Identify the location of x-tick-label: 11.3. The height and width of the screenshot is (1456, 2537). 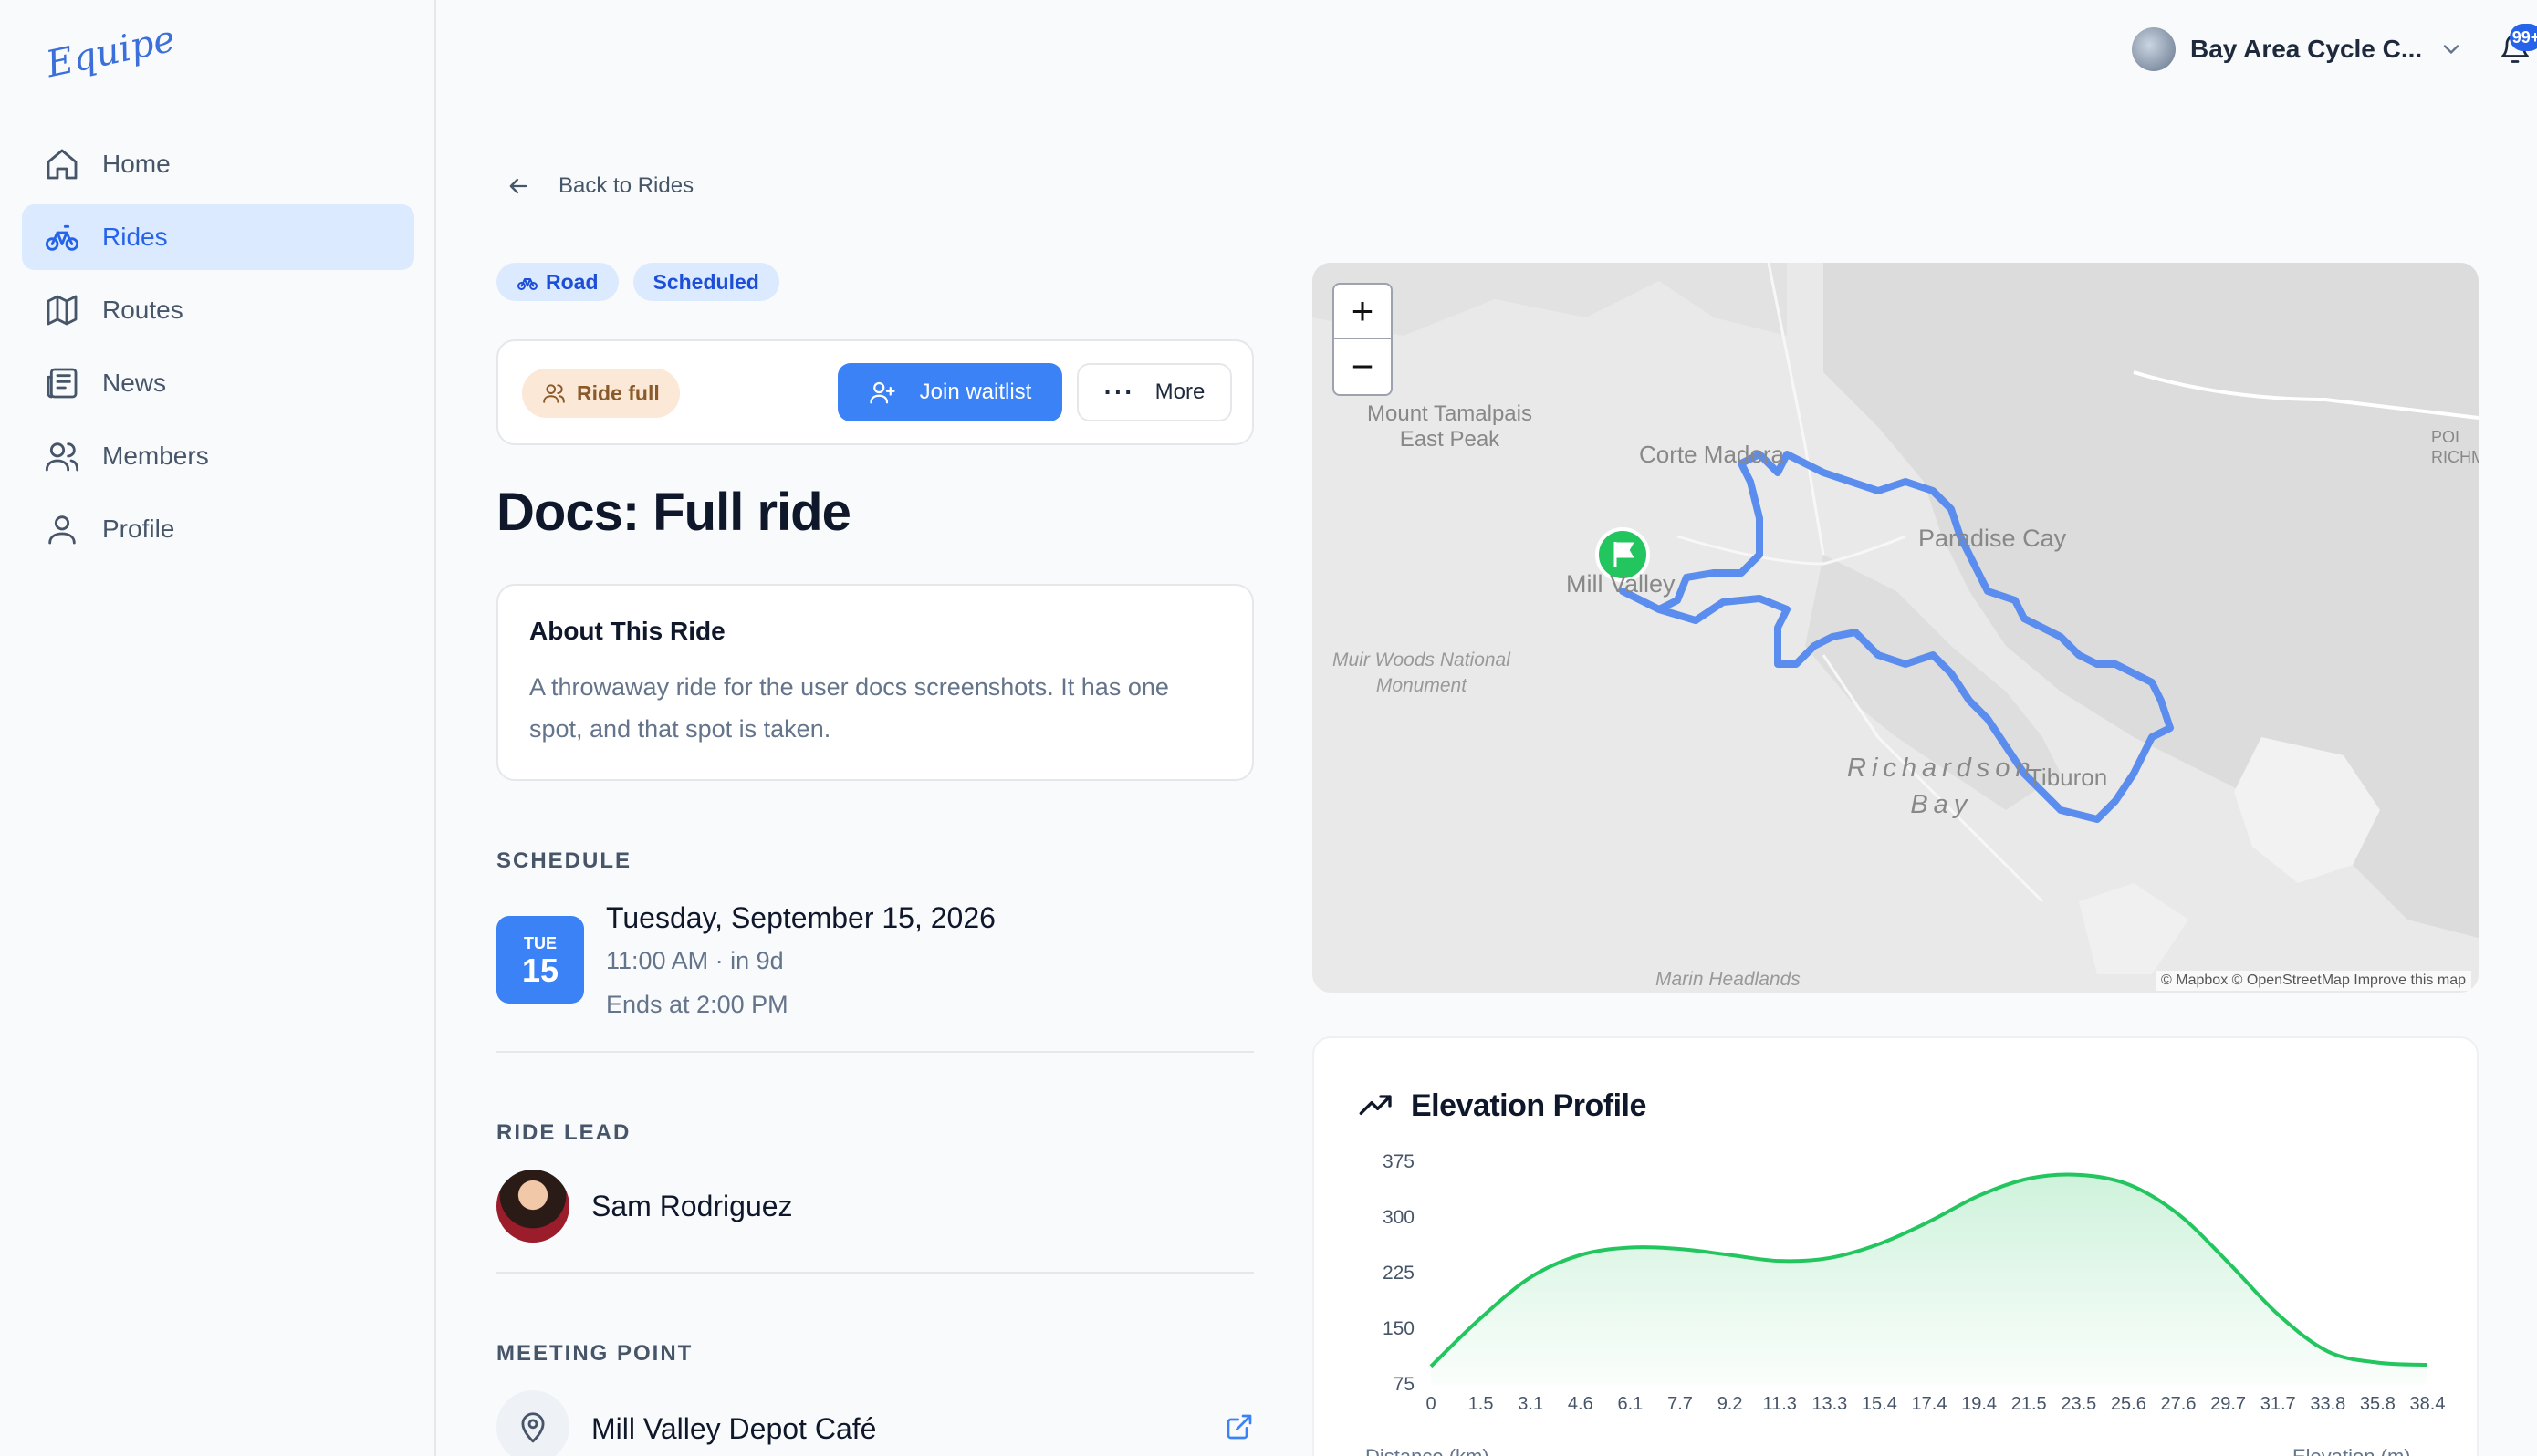
(1779, 1404).